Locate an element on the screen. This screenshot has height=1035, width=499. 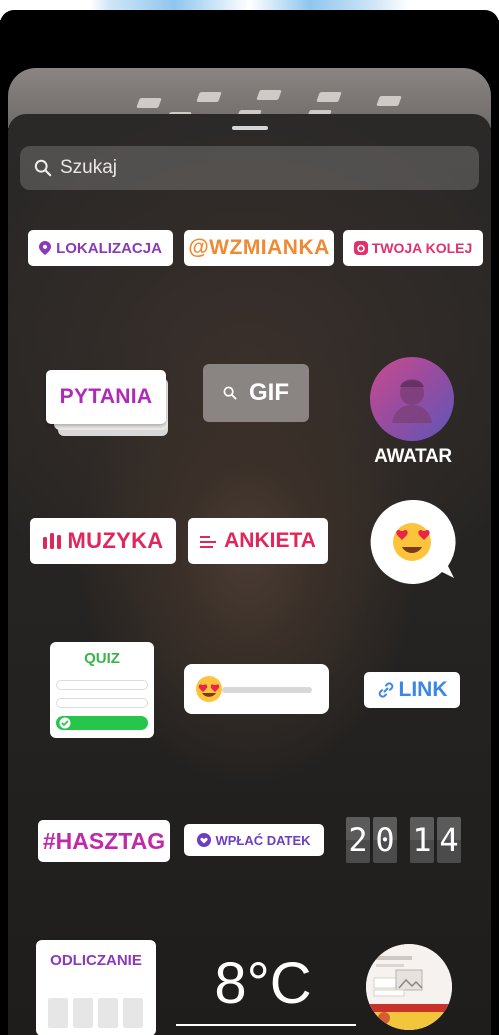
minute-tens-digit: 1 is located at coordinates (422, 840).